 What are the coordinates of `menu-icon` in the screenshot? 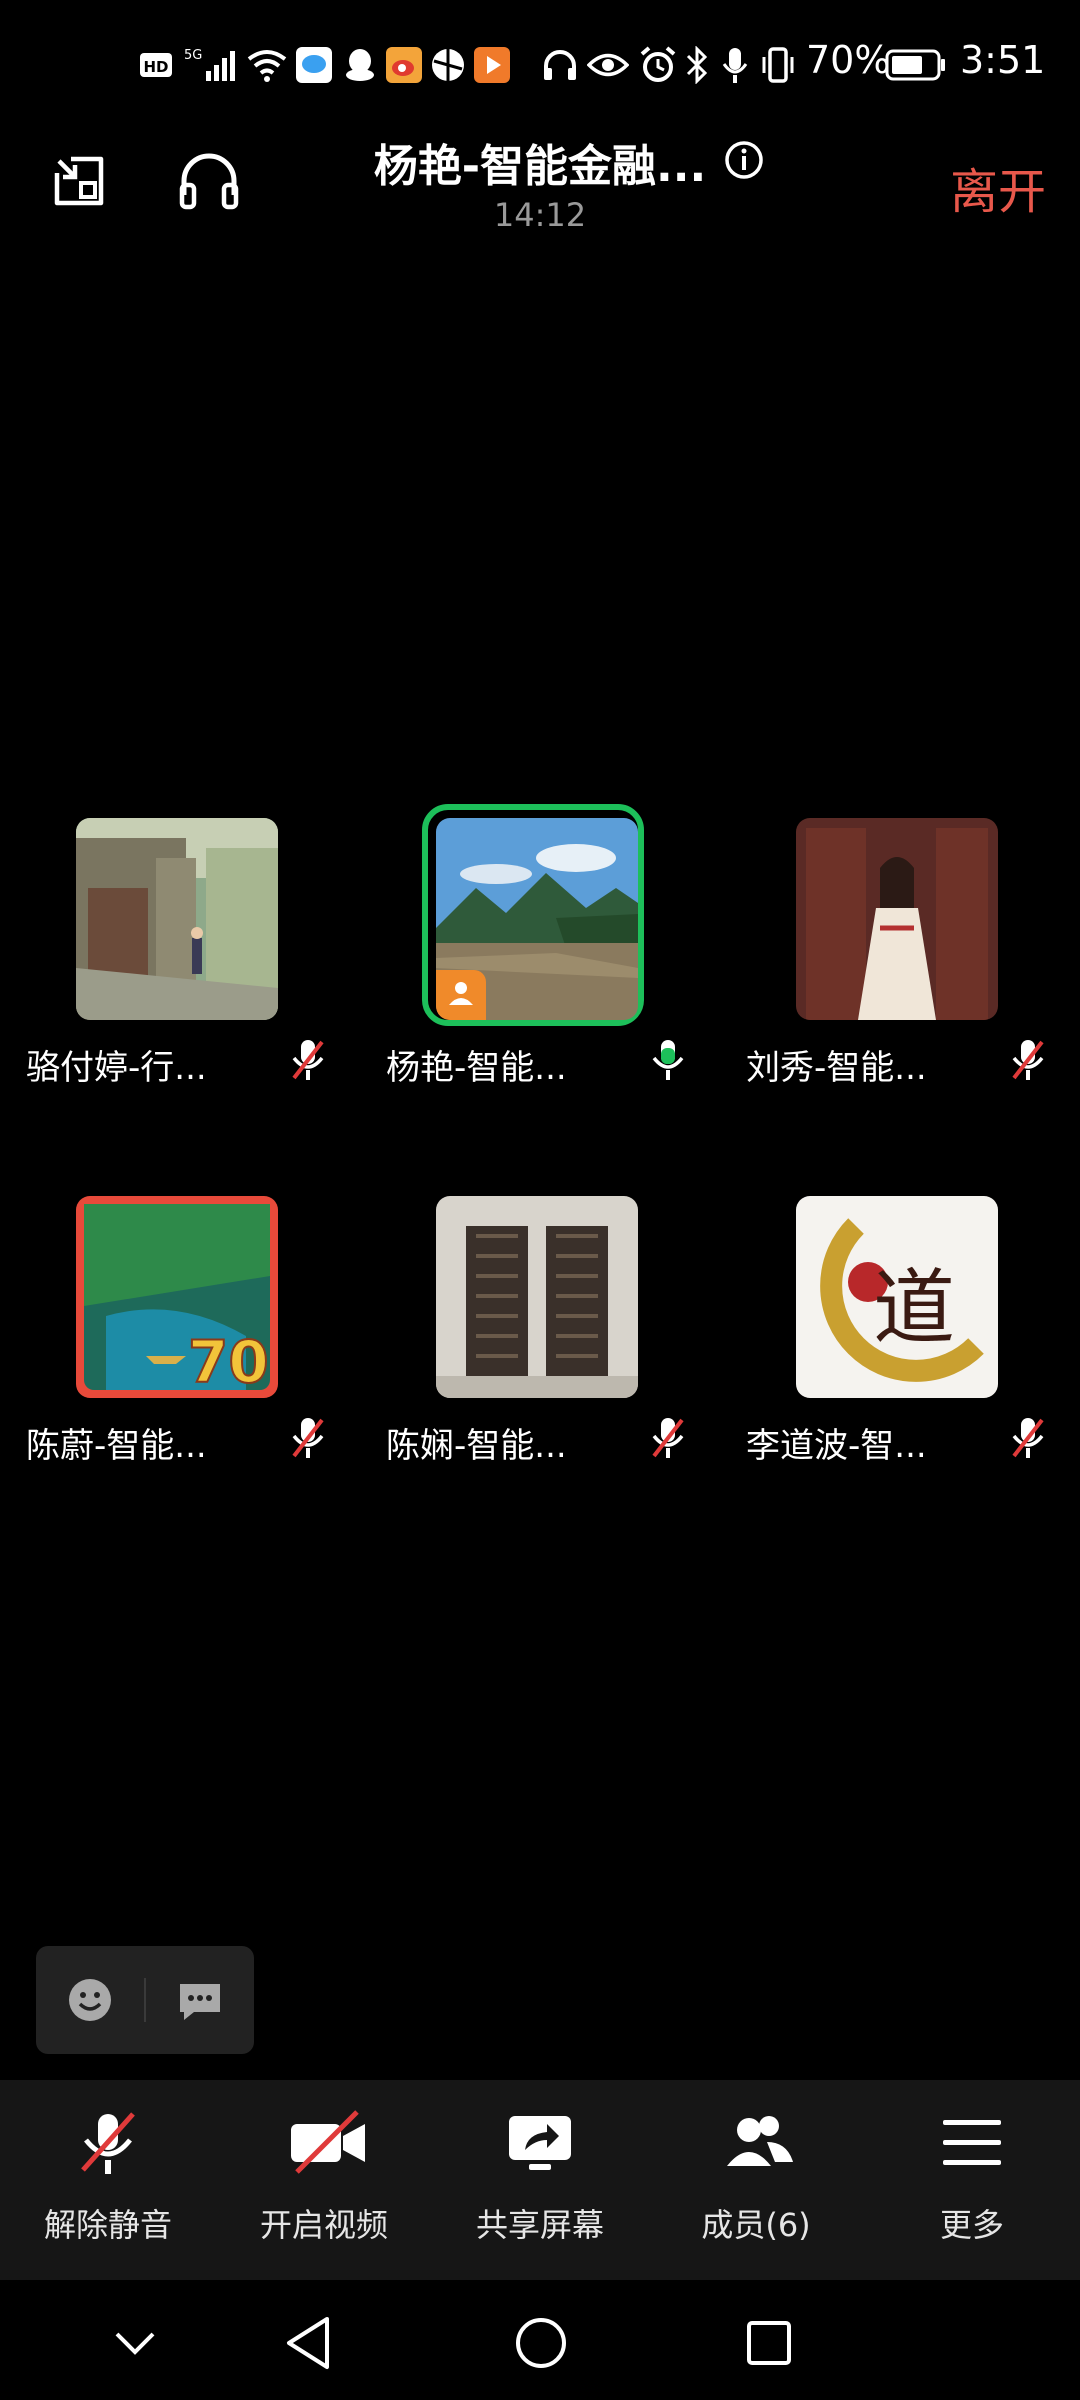 It's located at (972, 2143).